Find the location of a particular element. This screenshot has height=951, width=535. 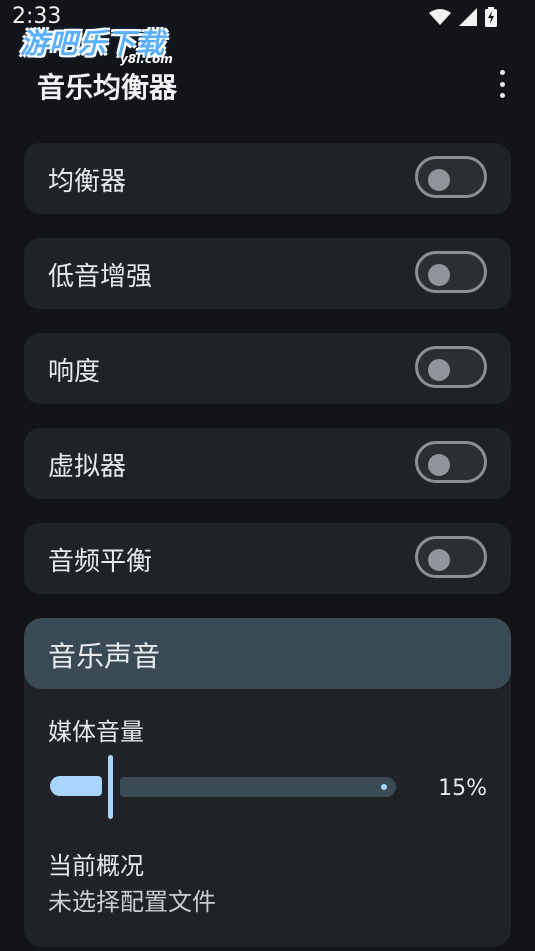

watermark-url: y8l.com is located at coordinates (146, 59).